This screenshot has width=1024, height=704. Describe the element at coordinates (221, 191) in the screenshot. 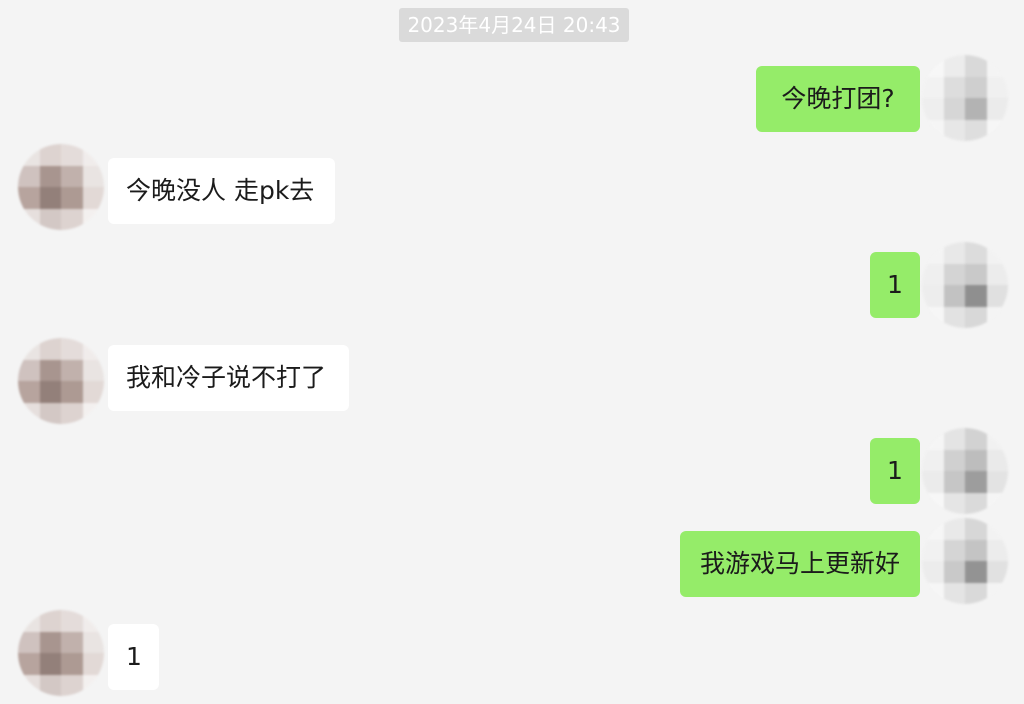

I see `message-bubble-incoming: 今晚没人 走pk去` at that location.